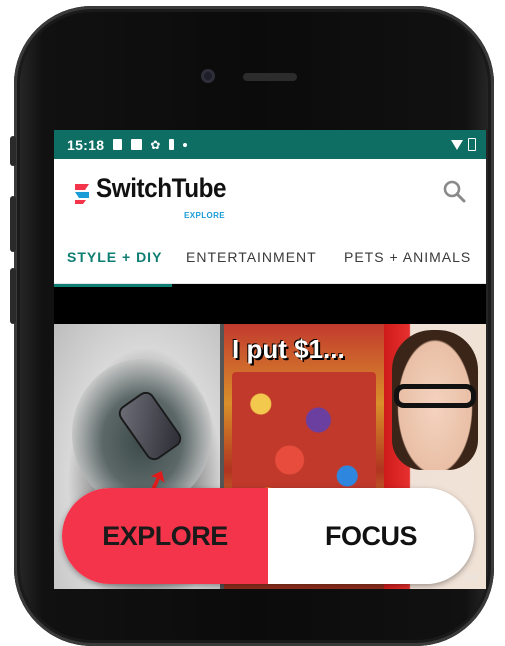 Image resolution: width=505 pixels, height=646 pixels. Describe the element at coordinates (13, 296) in the screenshot. I see `volume-down-button` at that location.